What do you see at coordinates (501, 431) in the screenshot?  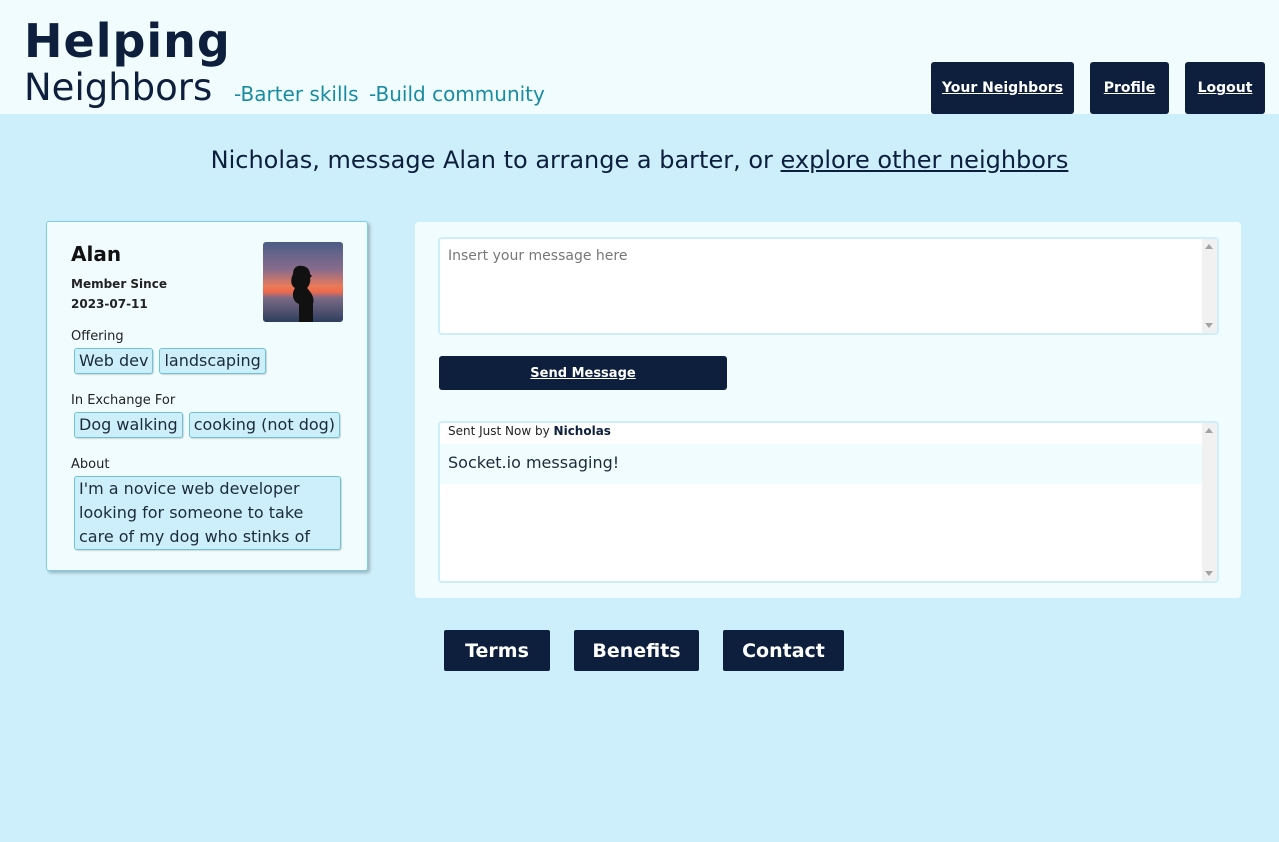 I see `message-meta-prefix: Sent Just Now by` at bounding box center [501, 431].